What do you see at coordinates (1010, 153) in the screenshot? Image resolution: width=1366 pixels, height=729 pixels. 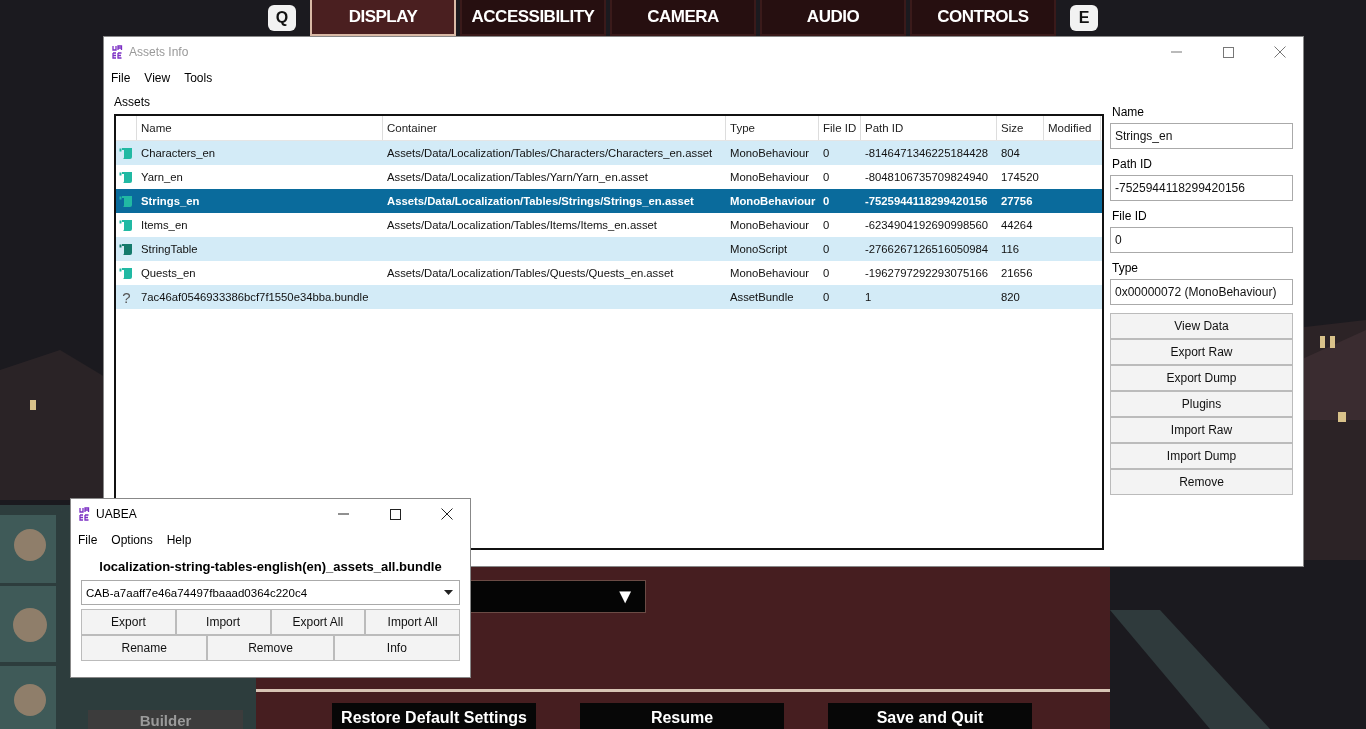 I see `table-cell-text: 804` at bounding box center [1010, 153].